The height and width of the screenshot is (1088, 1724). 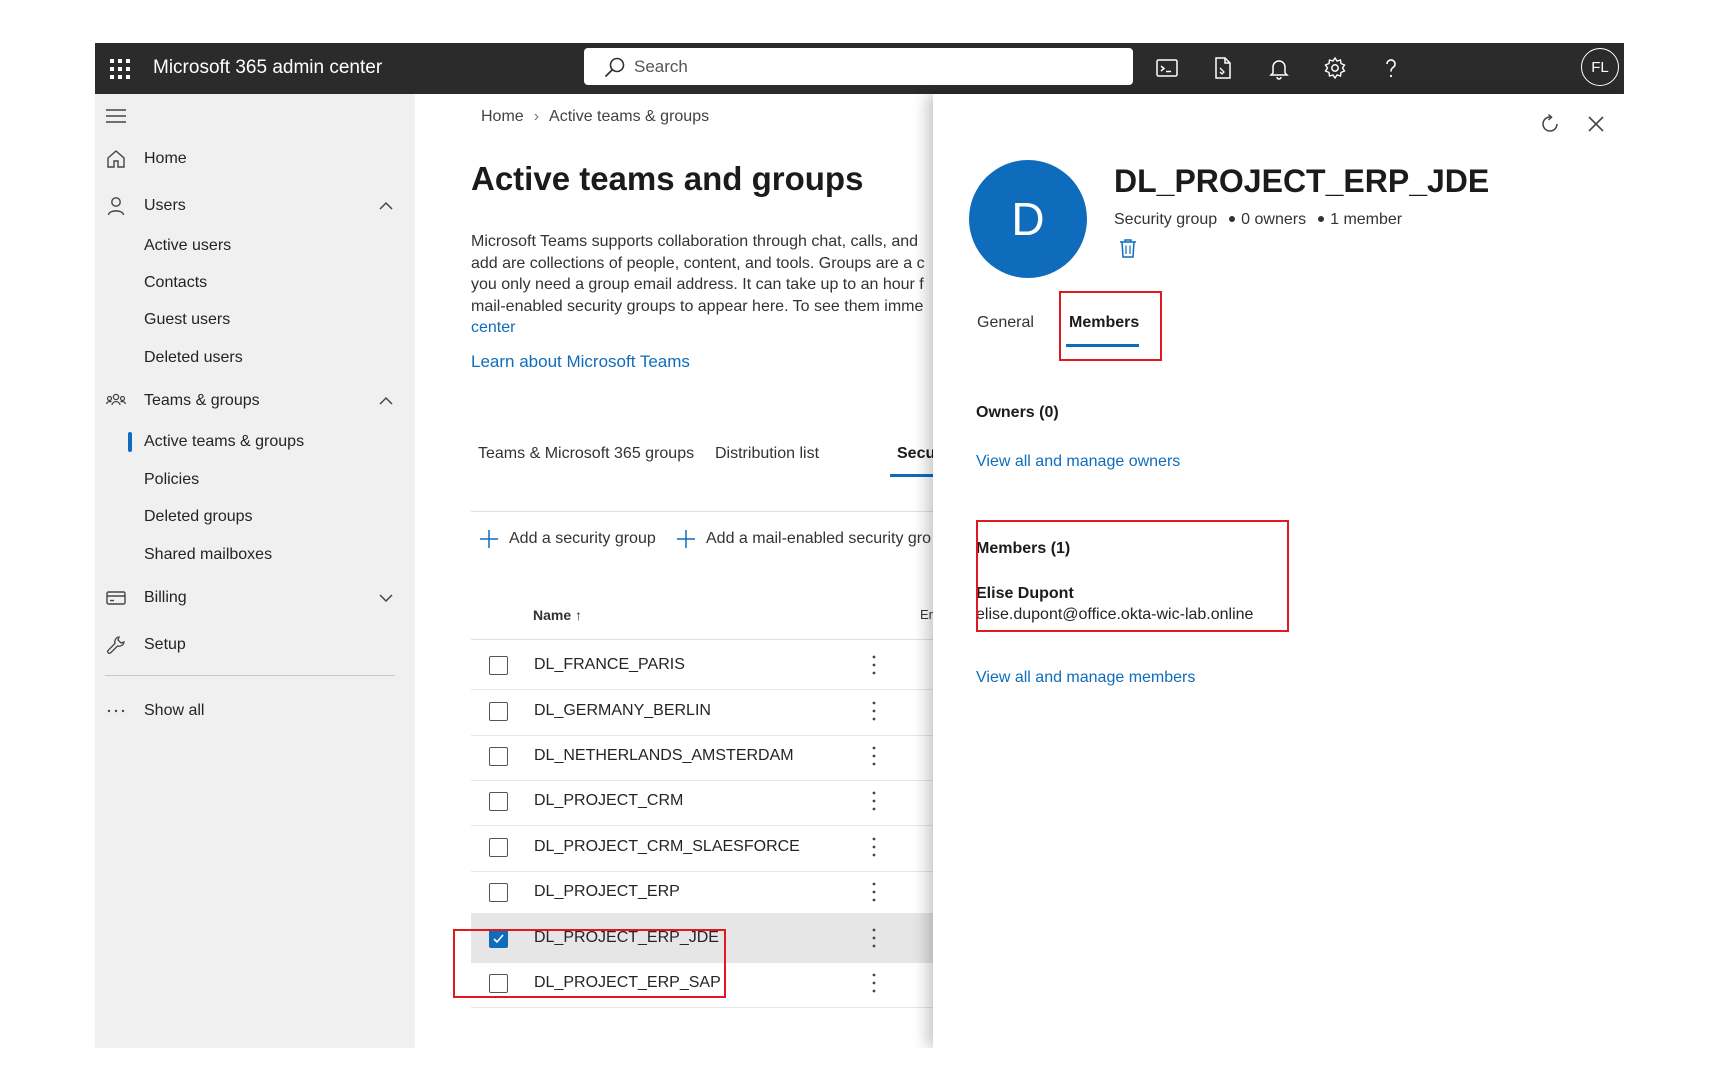 What do you see at coordinates (174, 710) in the screenshot?
I see `nav-label-show-all: Show all` at bounding box center [174, 710].